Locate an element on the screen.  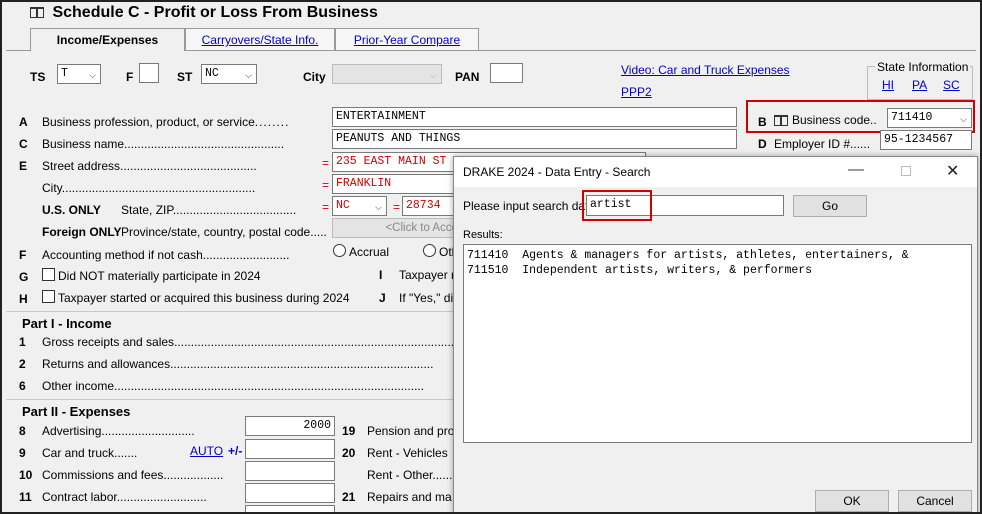
returns-allowances-text: Returns and allowances is located at coordinates (106, 364).